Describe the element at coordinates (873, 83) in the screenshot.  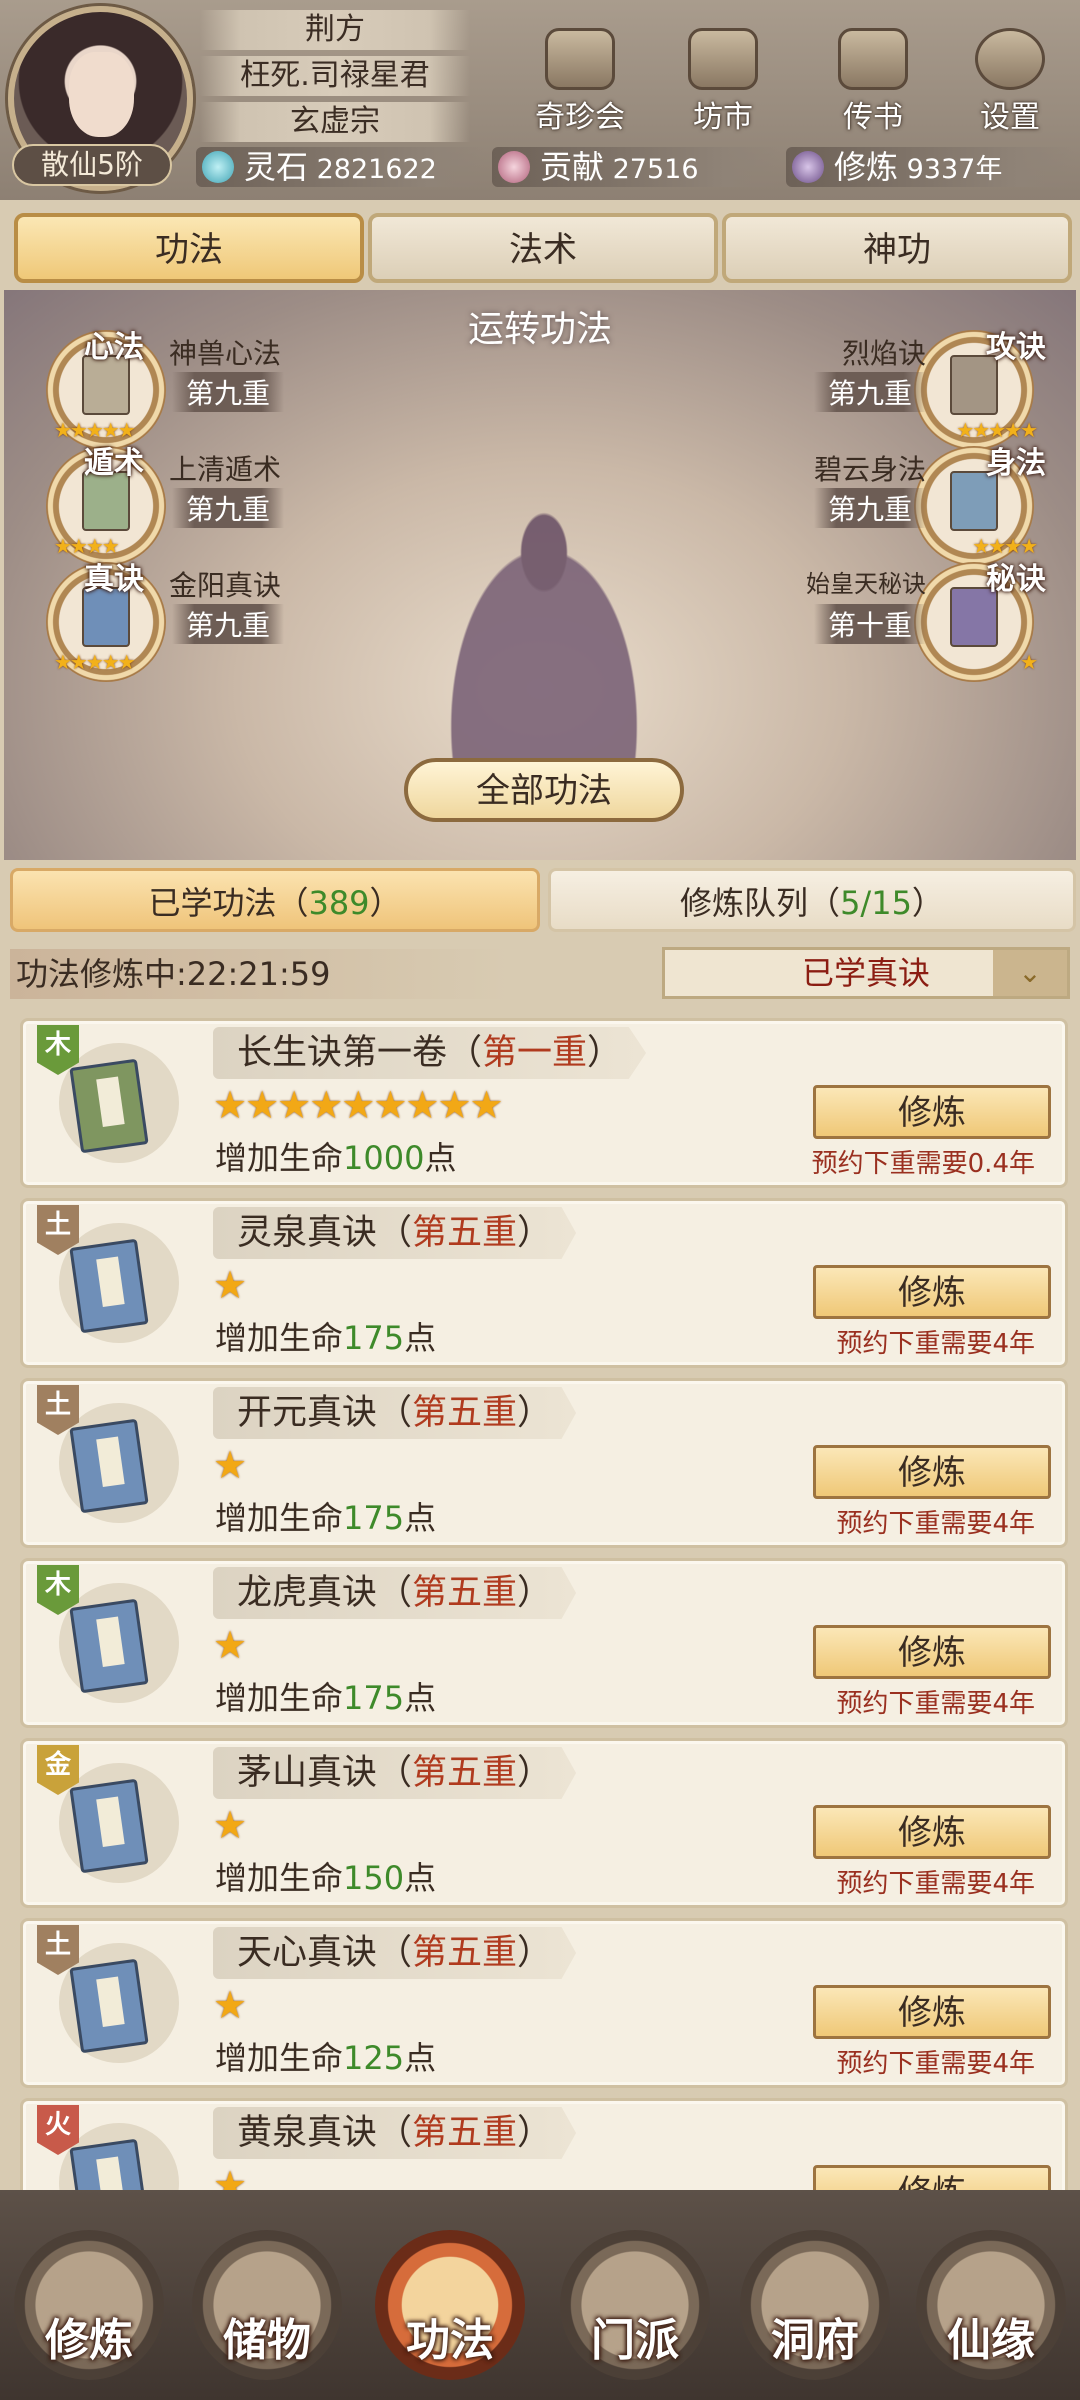
I see `mail-button: 传书` at that location.